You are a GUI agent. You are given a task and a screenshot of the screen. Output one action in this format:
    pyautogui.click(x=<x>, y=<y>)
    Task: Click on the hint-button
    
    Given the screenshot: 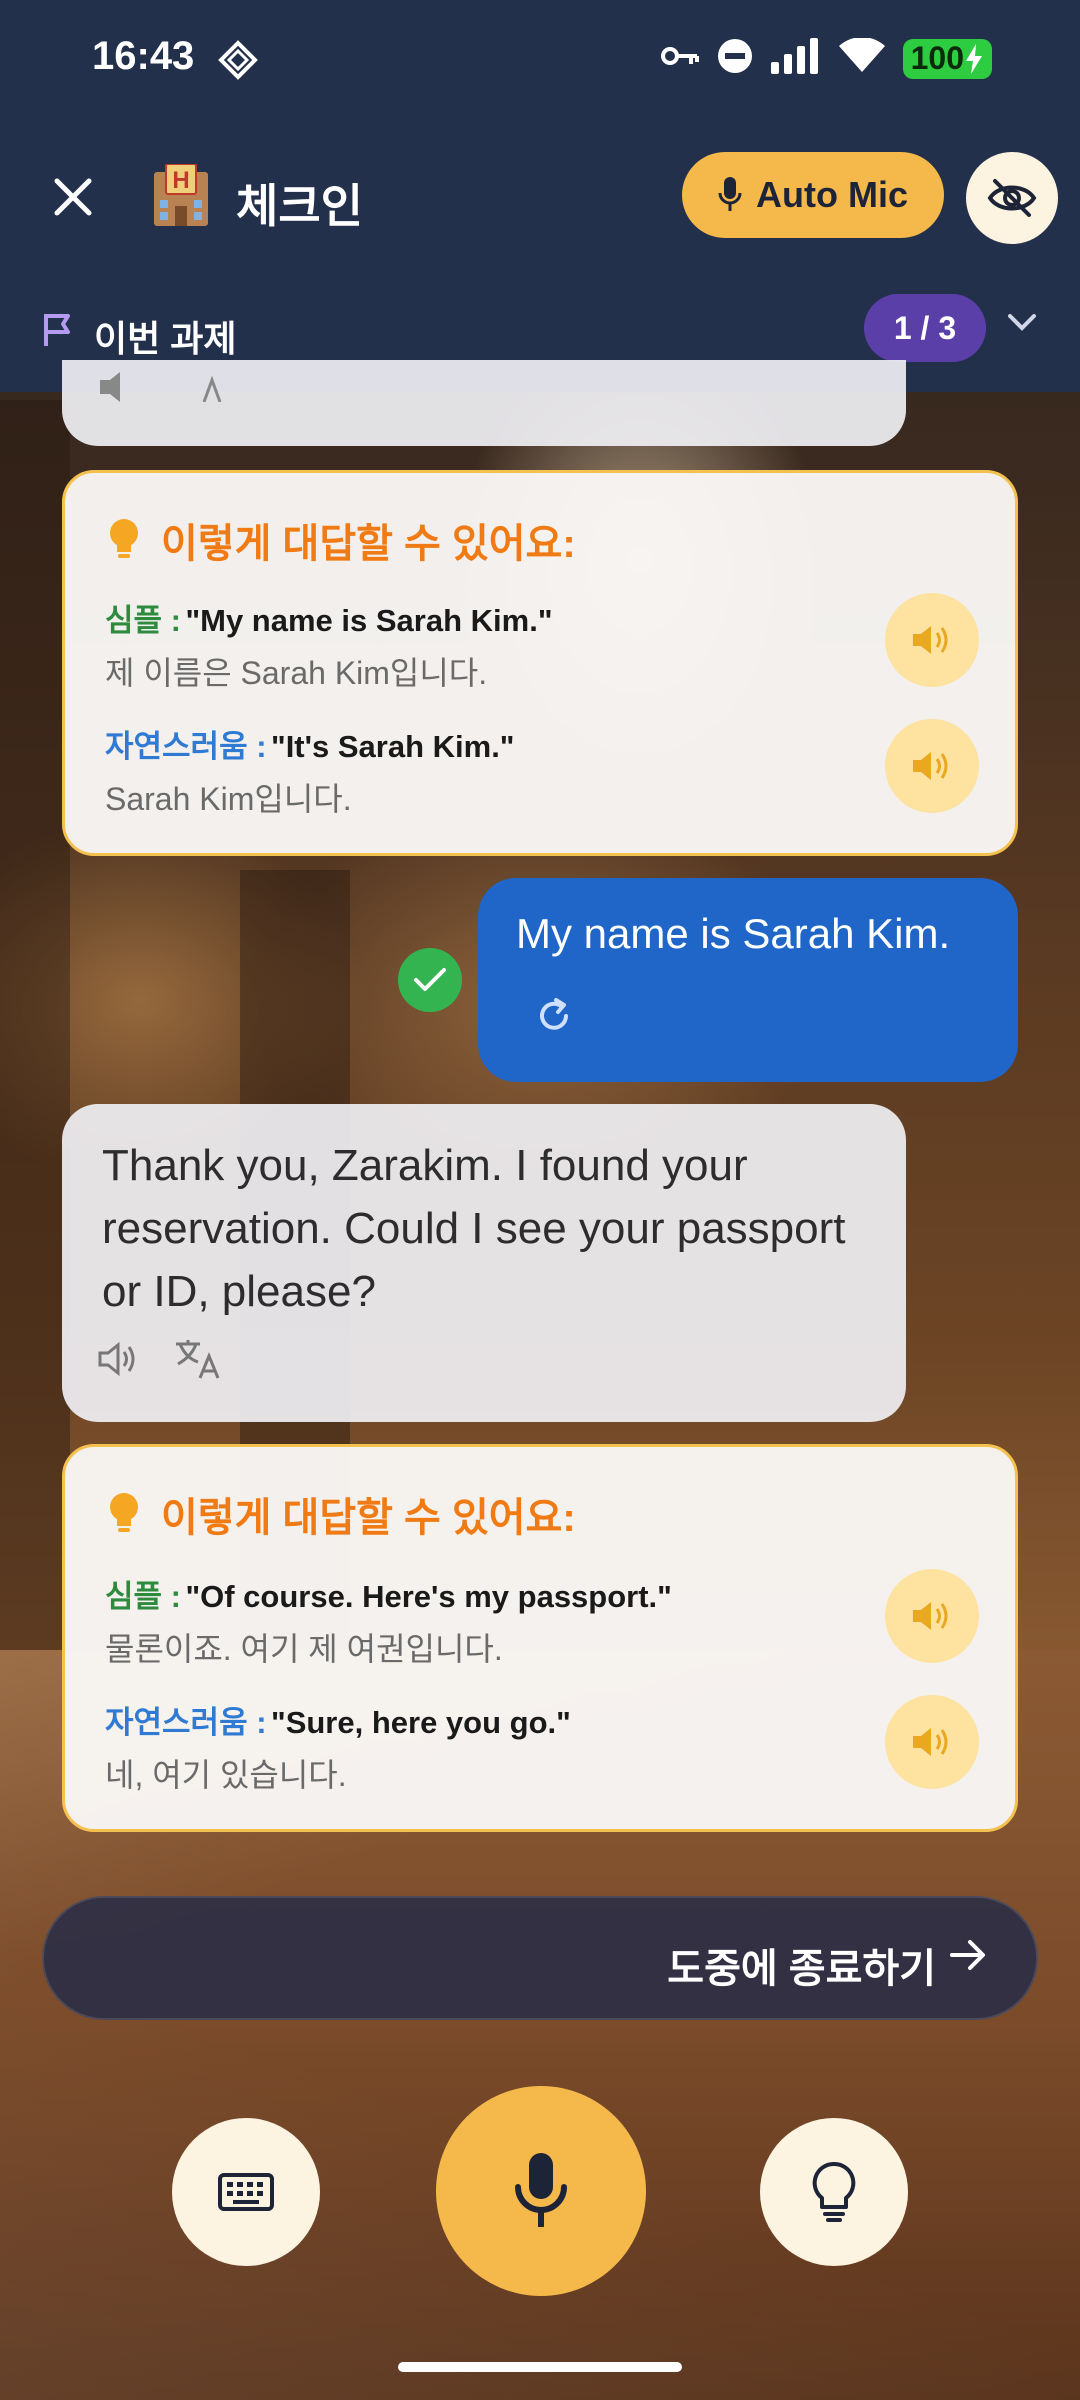 What is the action you would take?
    pyautogui.click(x=834, y=2192)
    